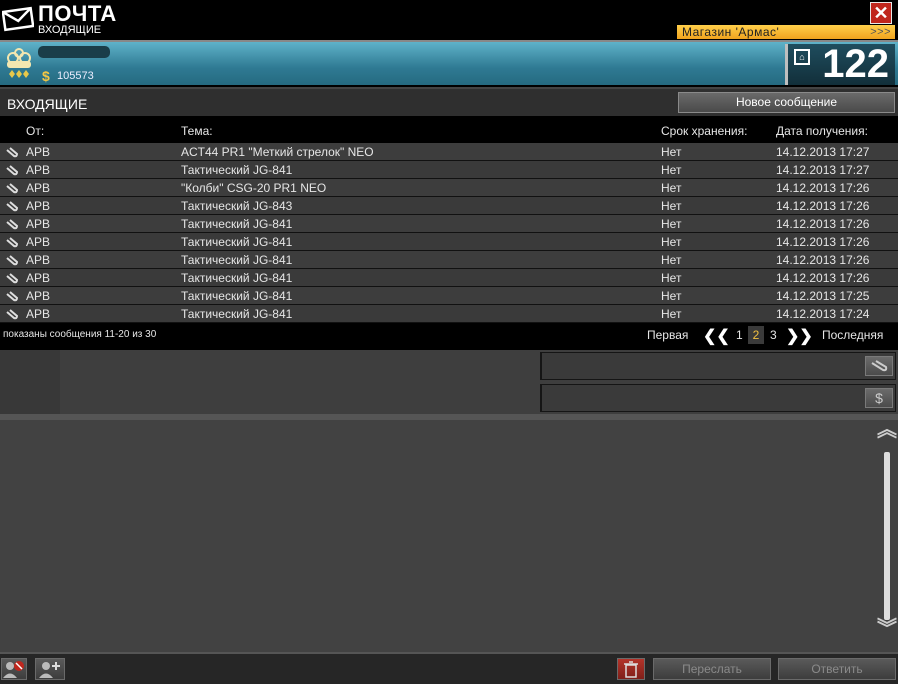 The width and height of the screenshot is (898, 684). Describe the element at coordinates (756, 335) in the screenshot. I see `page-link-current: 2` at that location.